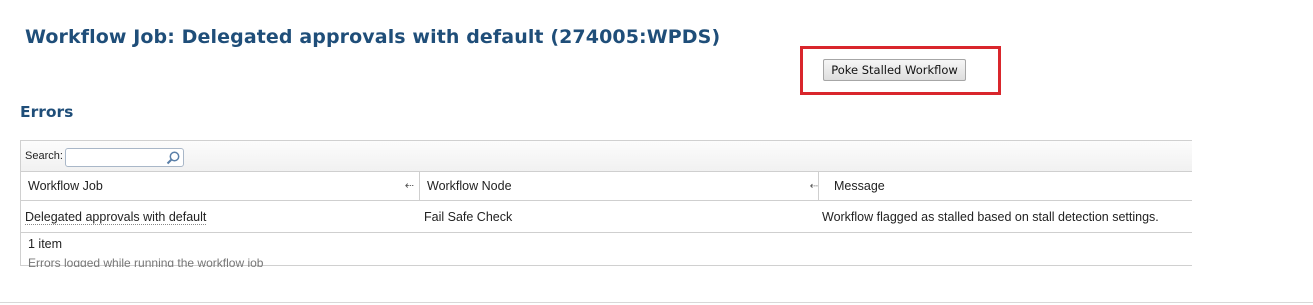 Image resolution: width=1313 pixels, height=305 pixels. I want to click on errors-heading: Errors, so click(47, 112).